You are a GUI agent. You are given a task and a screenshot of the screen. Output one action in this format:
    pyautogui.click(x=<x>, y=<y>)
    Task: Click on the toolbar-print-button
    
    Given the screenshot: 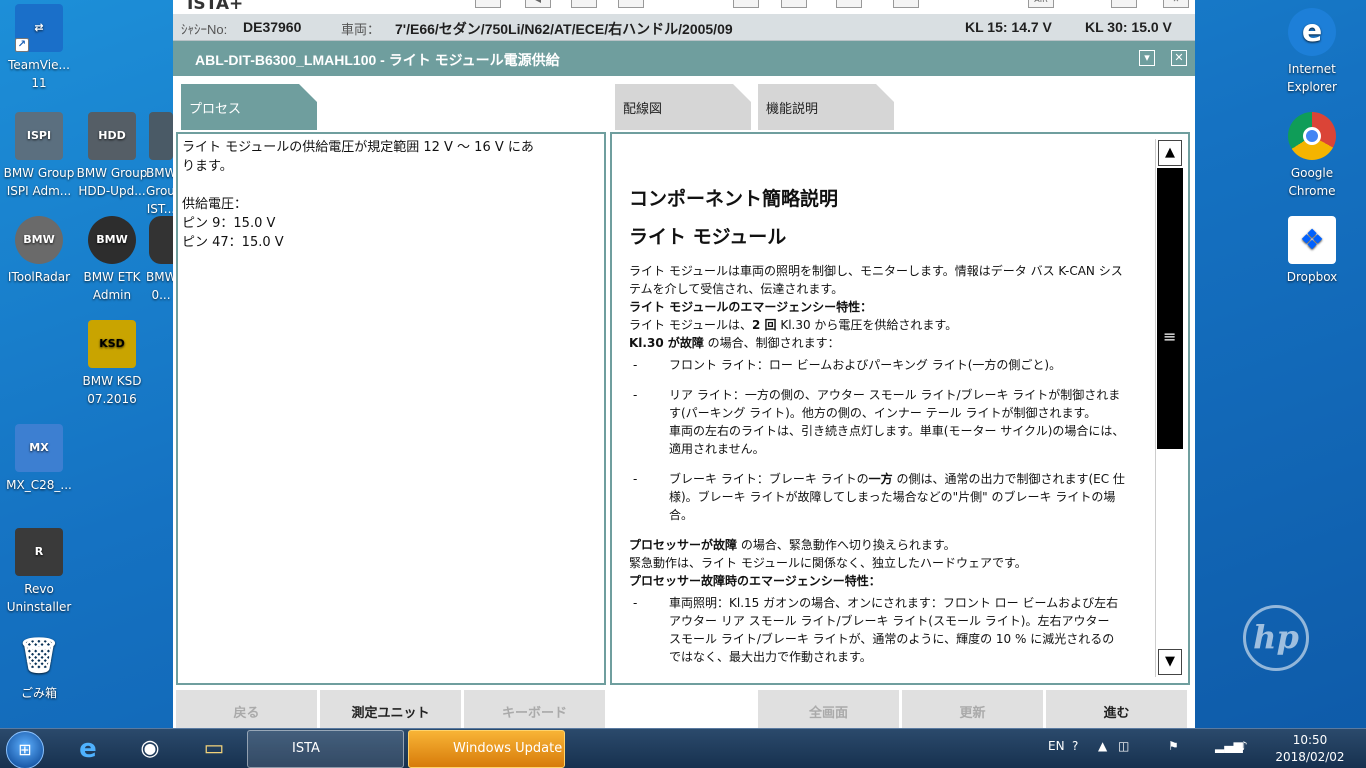 What is the action you would take?
    pyautogui.click(x=631, y=4)
    